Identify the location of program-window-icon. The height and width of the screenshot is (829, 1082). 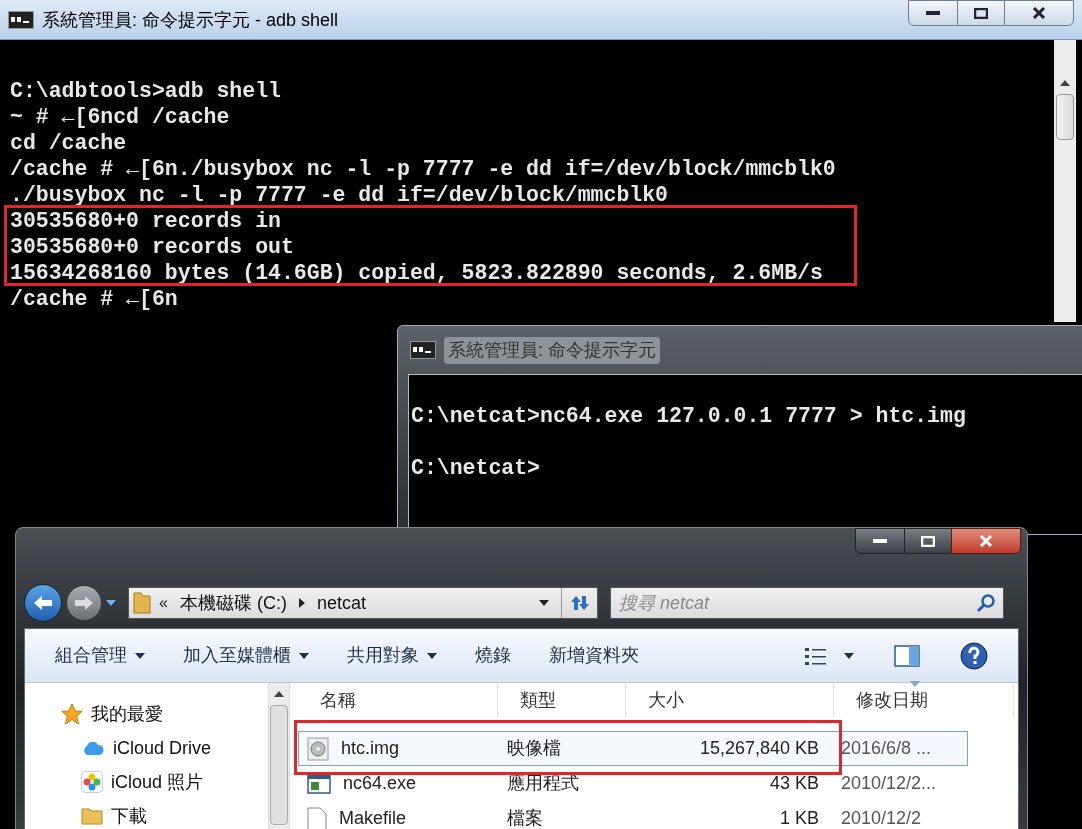
(319, 783).